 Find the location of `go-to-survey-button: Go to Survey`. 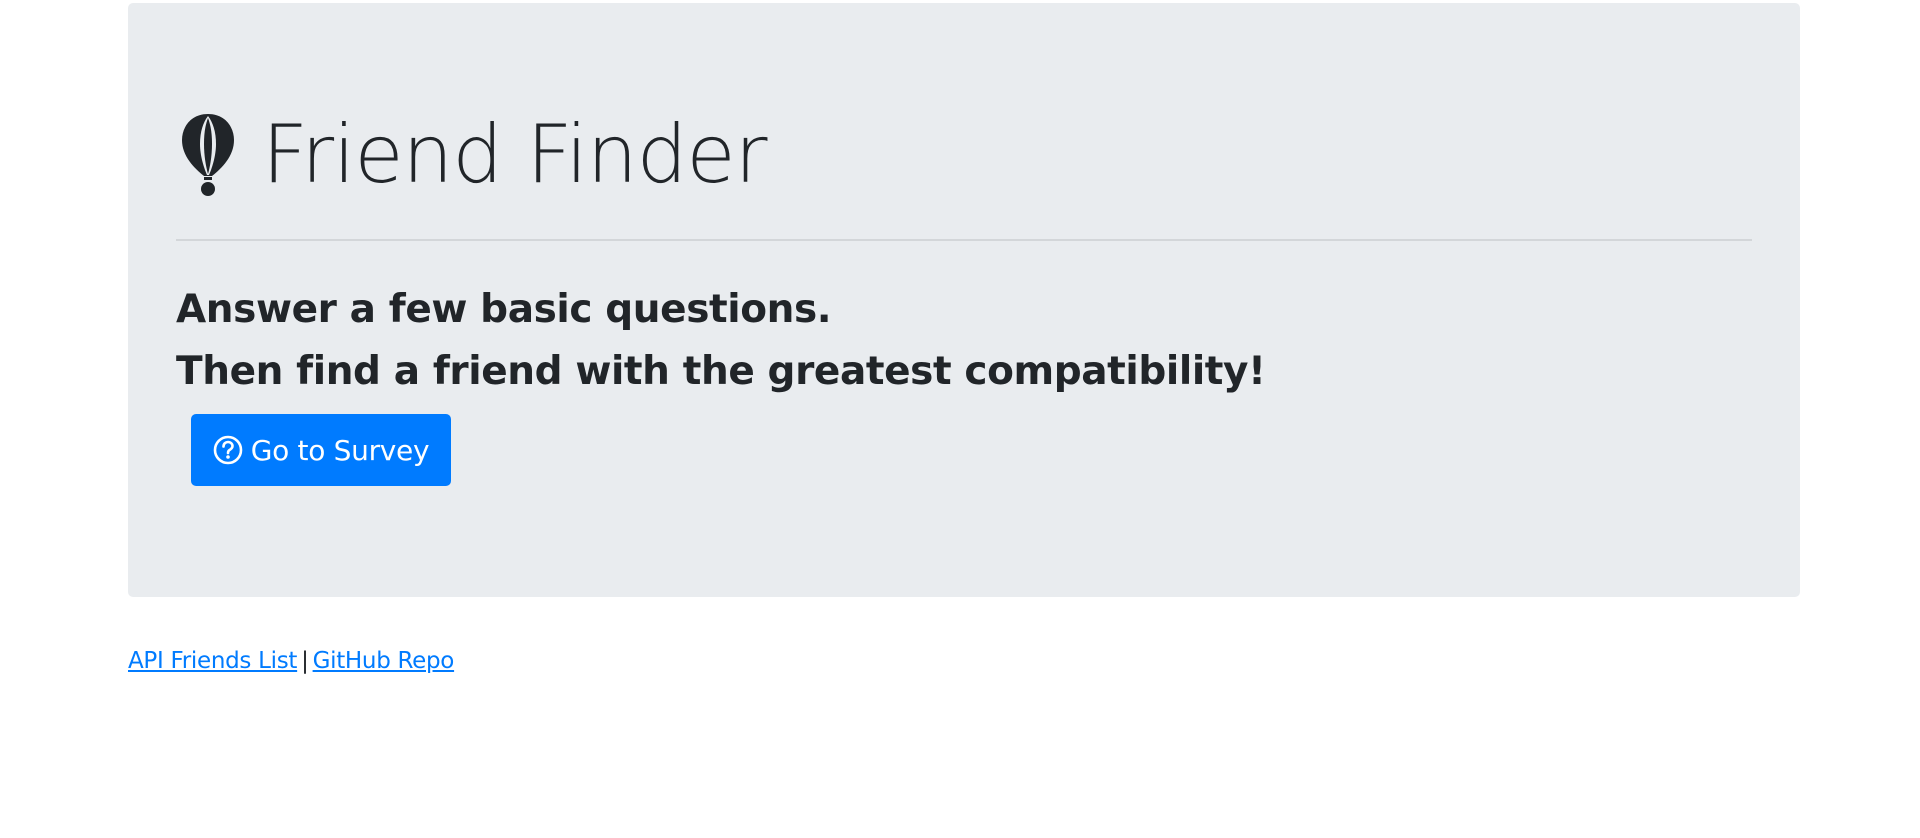

go-to-survey-button: Go to Survey is located at coordinates (321, 450).